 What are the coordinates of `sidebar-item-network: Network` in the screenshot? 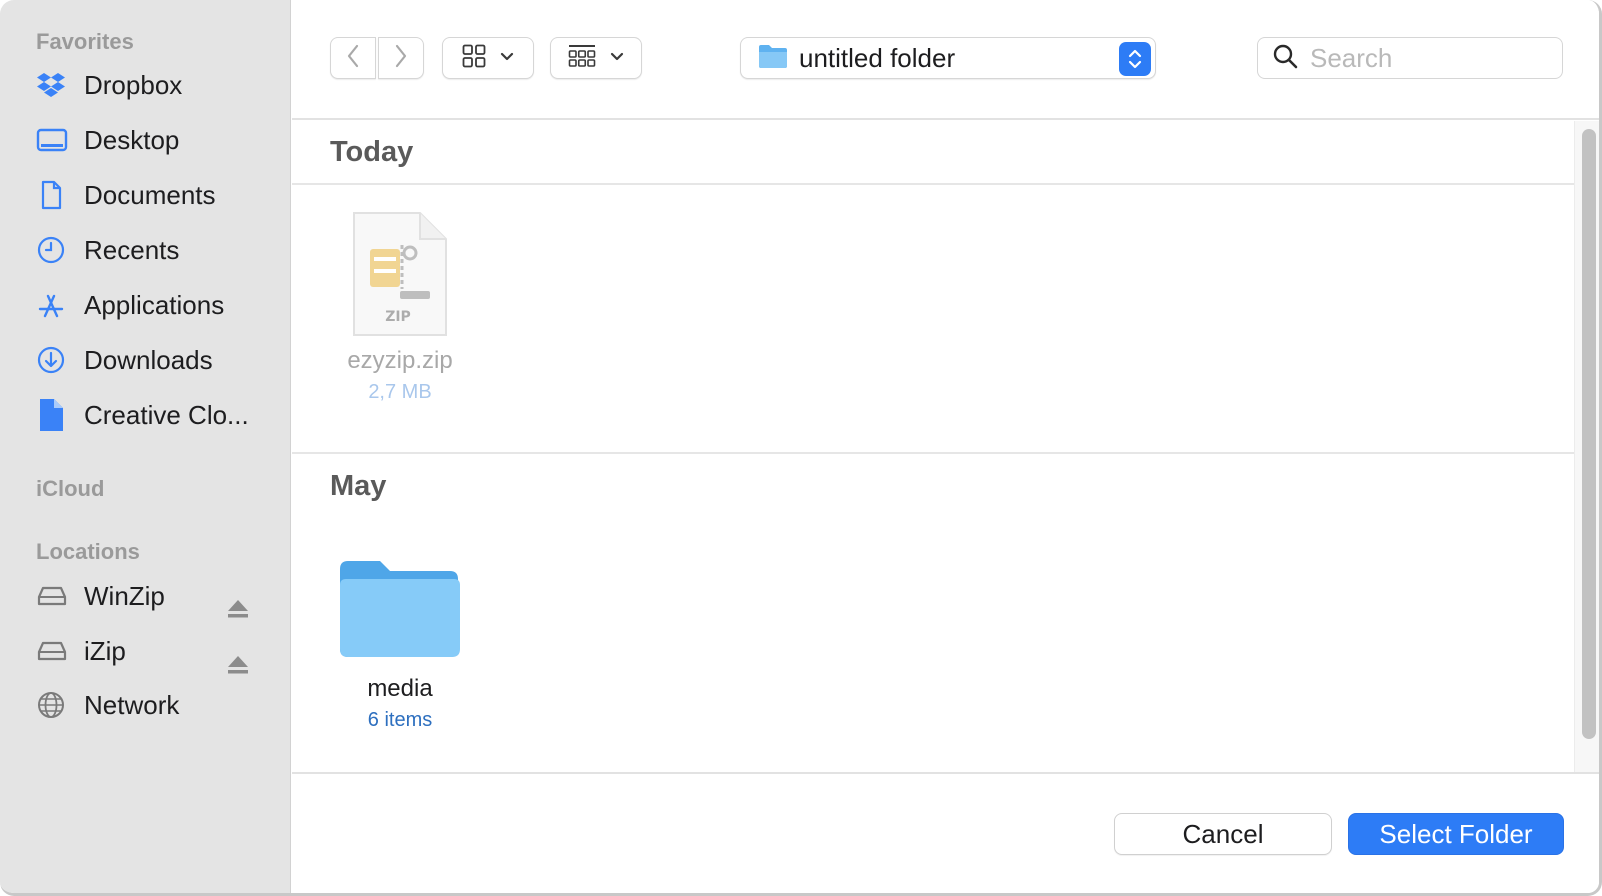 It's located at (156, 705).